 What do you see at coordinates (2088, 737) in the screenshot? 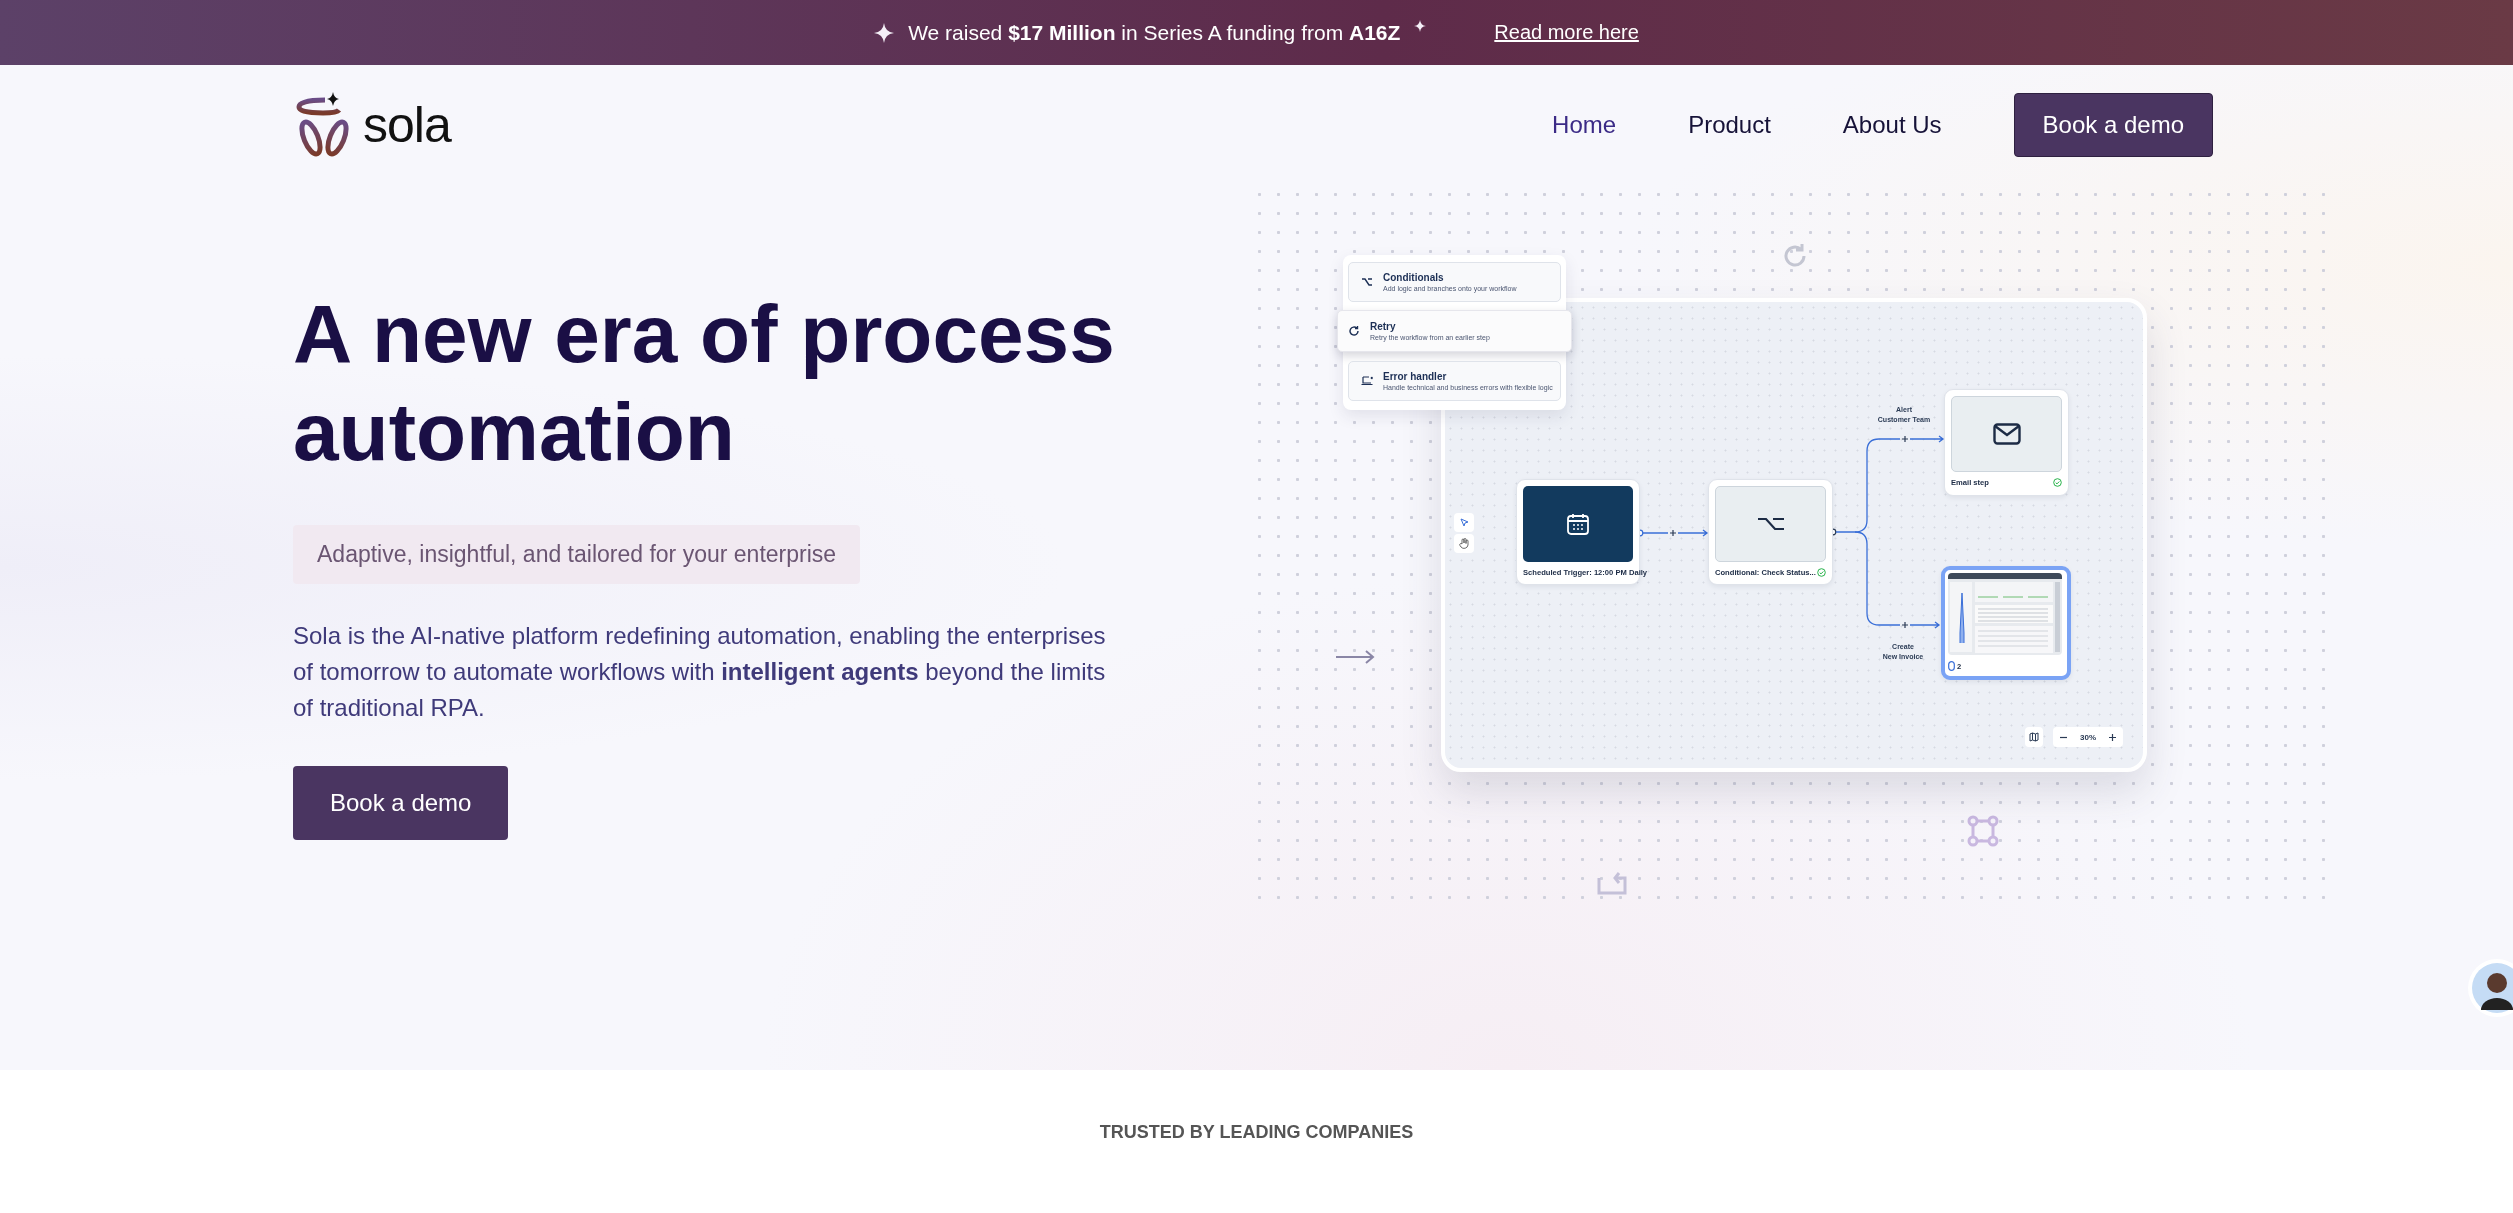
I see `zoom-level: 30%` at bounding box center [2088, 737].